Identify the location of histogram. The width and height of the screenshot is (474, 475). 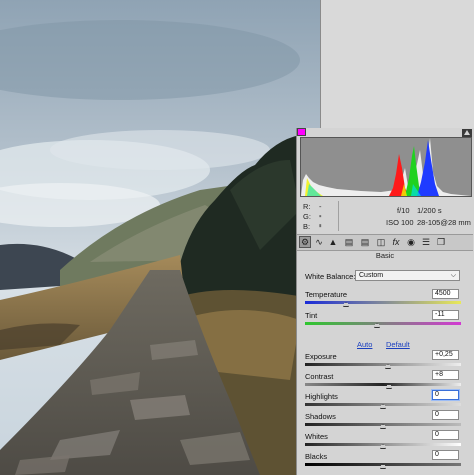
(386, 167).